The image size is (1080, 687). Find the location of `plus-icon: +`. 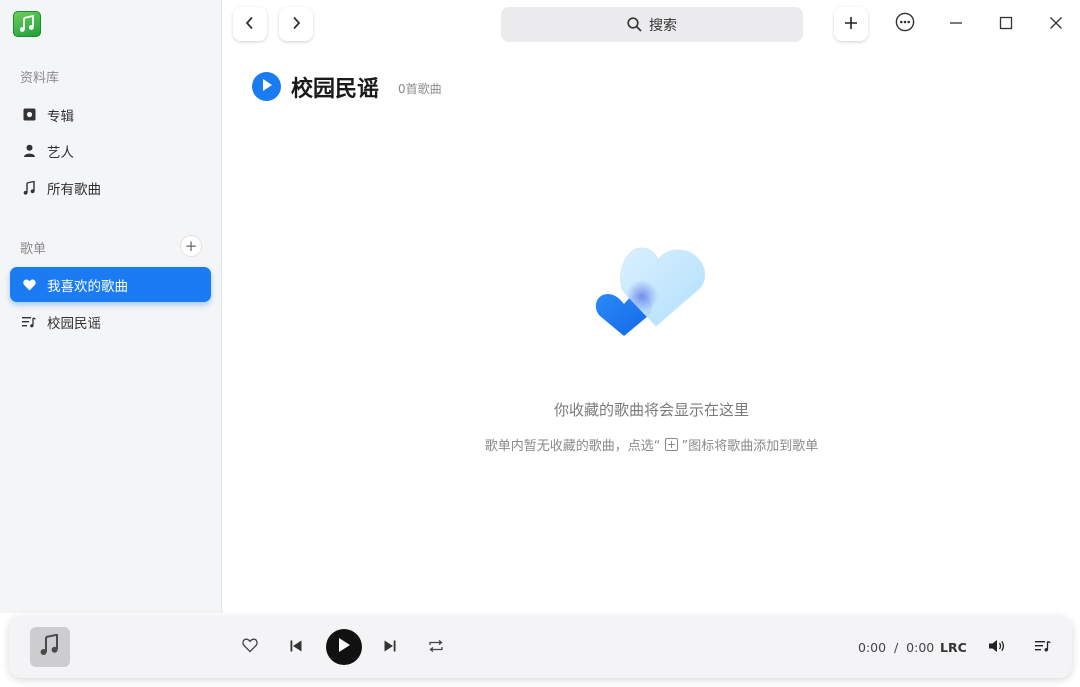

plus-icon: + is located at coordinates (191, 245).